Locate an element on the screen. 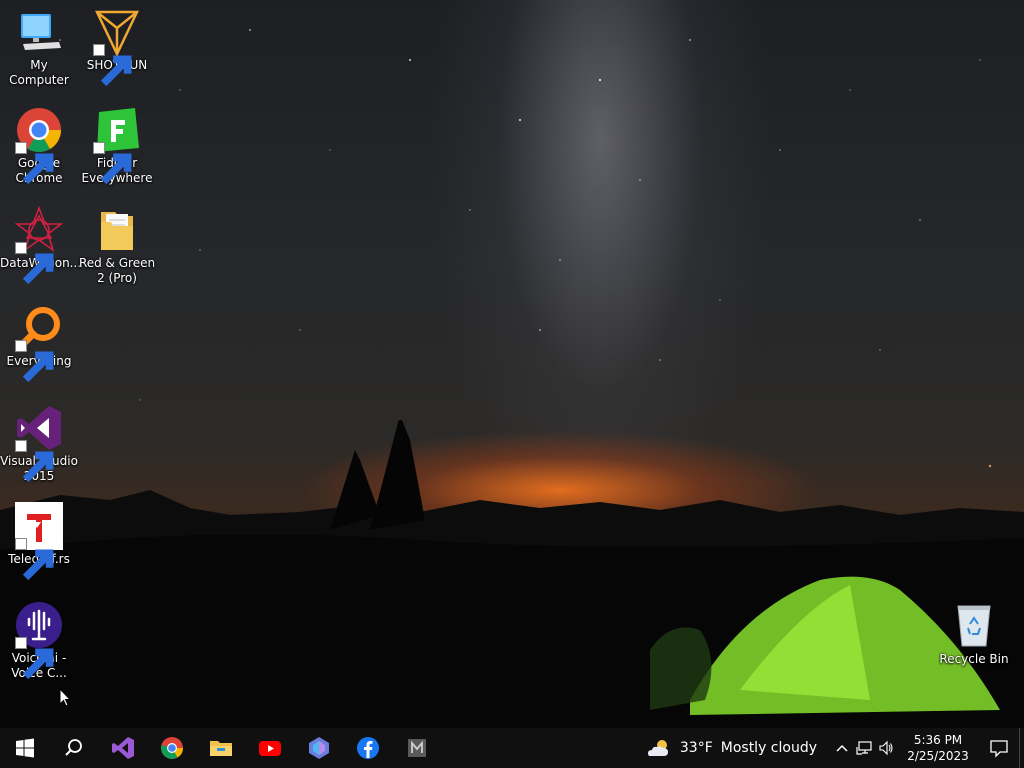 Image resolution: width=1024 pixels, height=768 pixels. chevron-up-icon is located at coordinates (842, 748).